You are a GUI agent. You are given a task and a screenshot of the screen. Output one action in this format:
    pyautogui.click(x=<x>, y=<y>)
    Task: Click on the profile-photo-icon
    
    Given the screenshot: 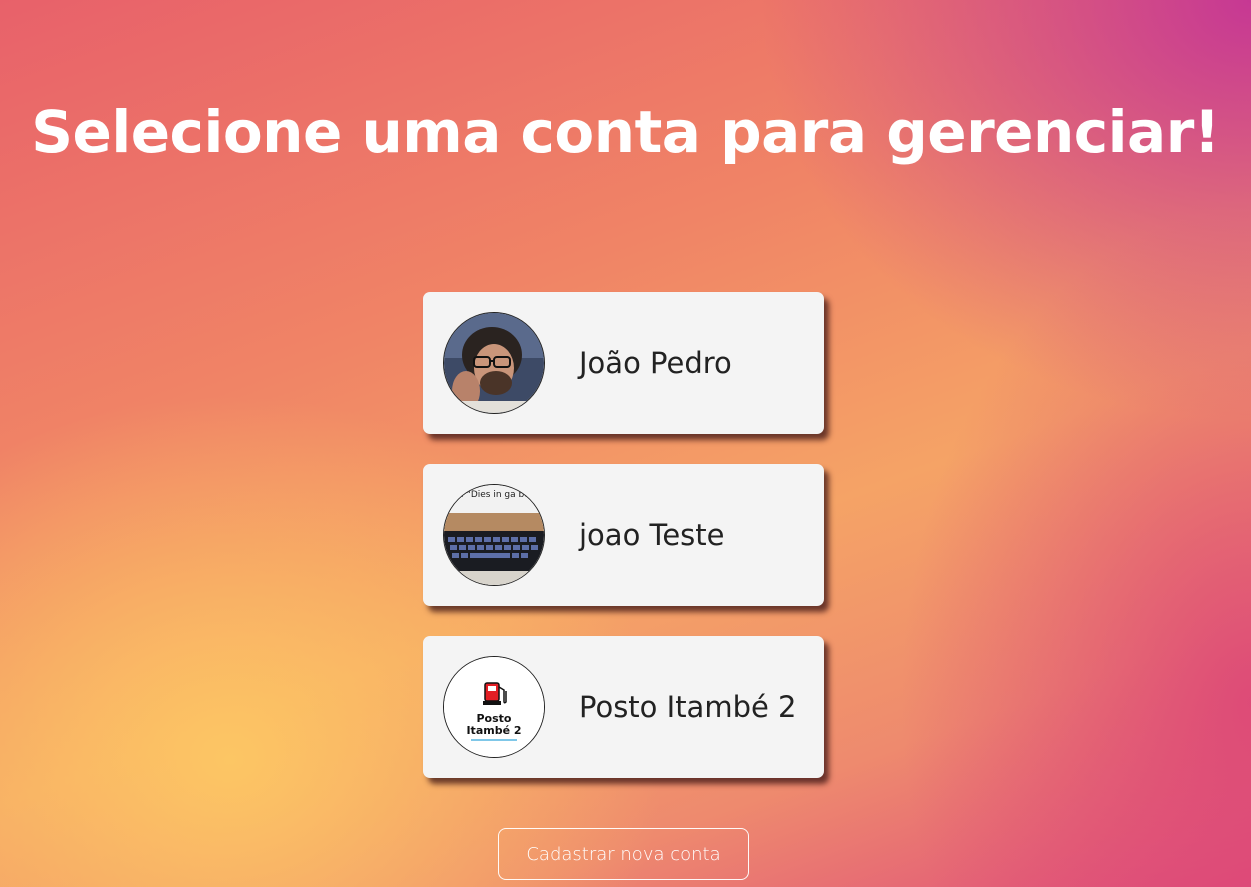 What is the action you would take?
    pyautogui.click(x=494, y=363)
    